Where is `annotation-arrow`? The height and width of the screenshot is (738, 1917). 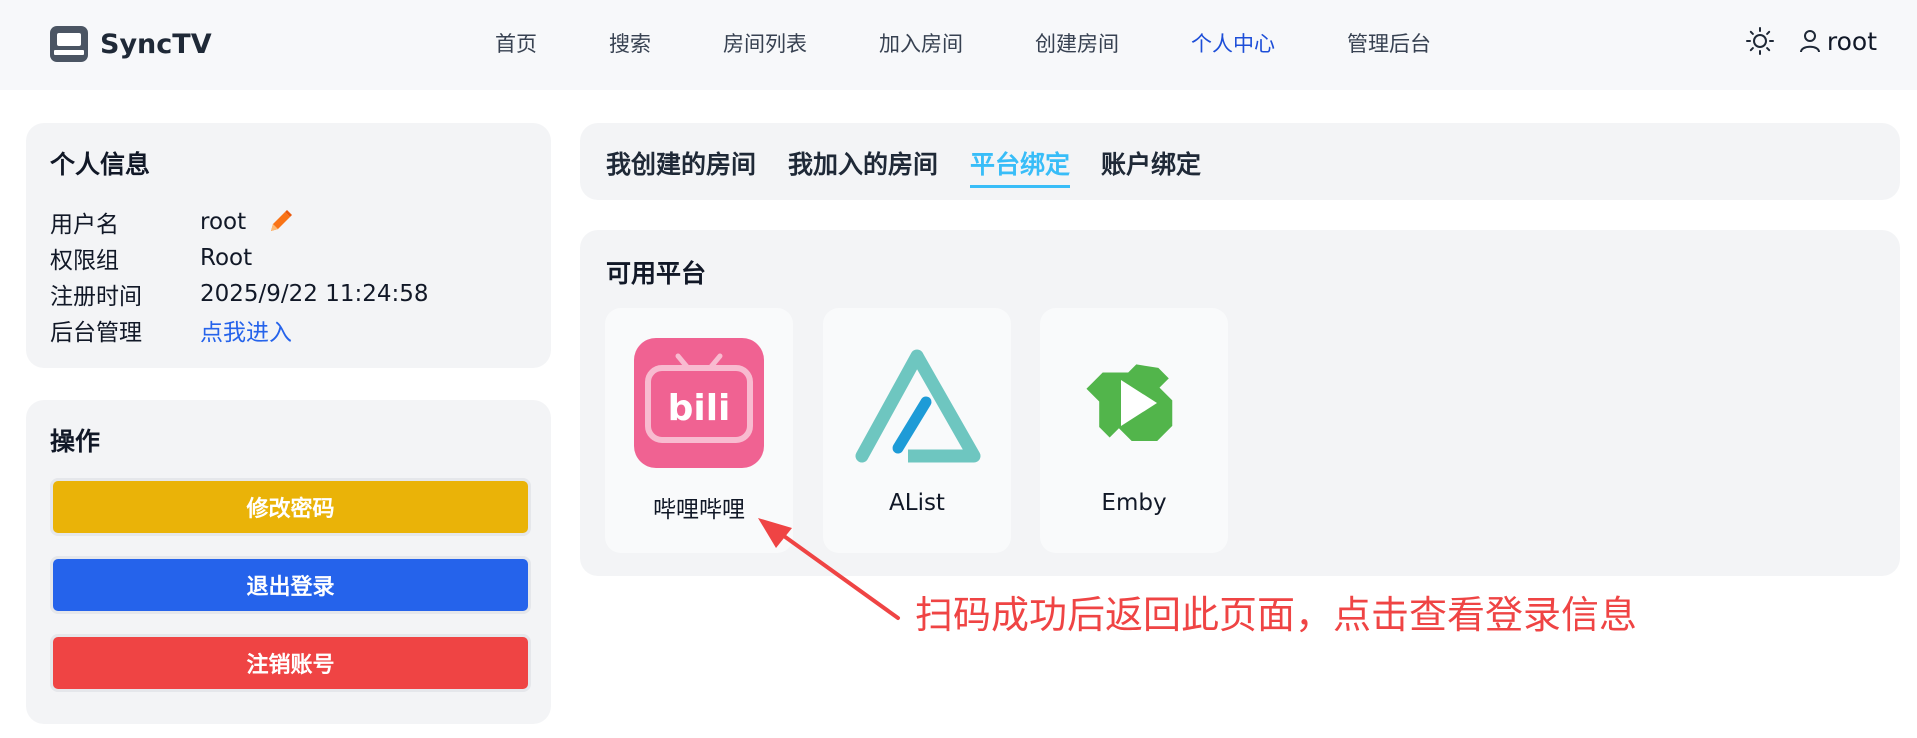 annotation-arrow is located at coordinates (829, 569).